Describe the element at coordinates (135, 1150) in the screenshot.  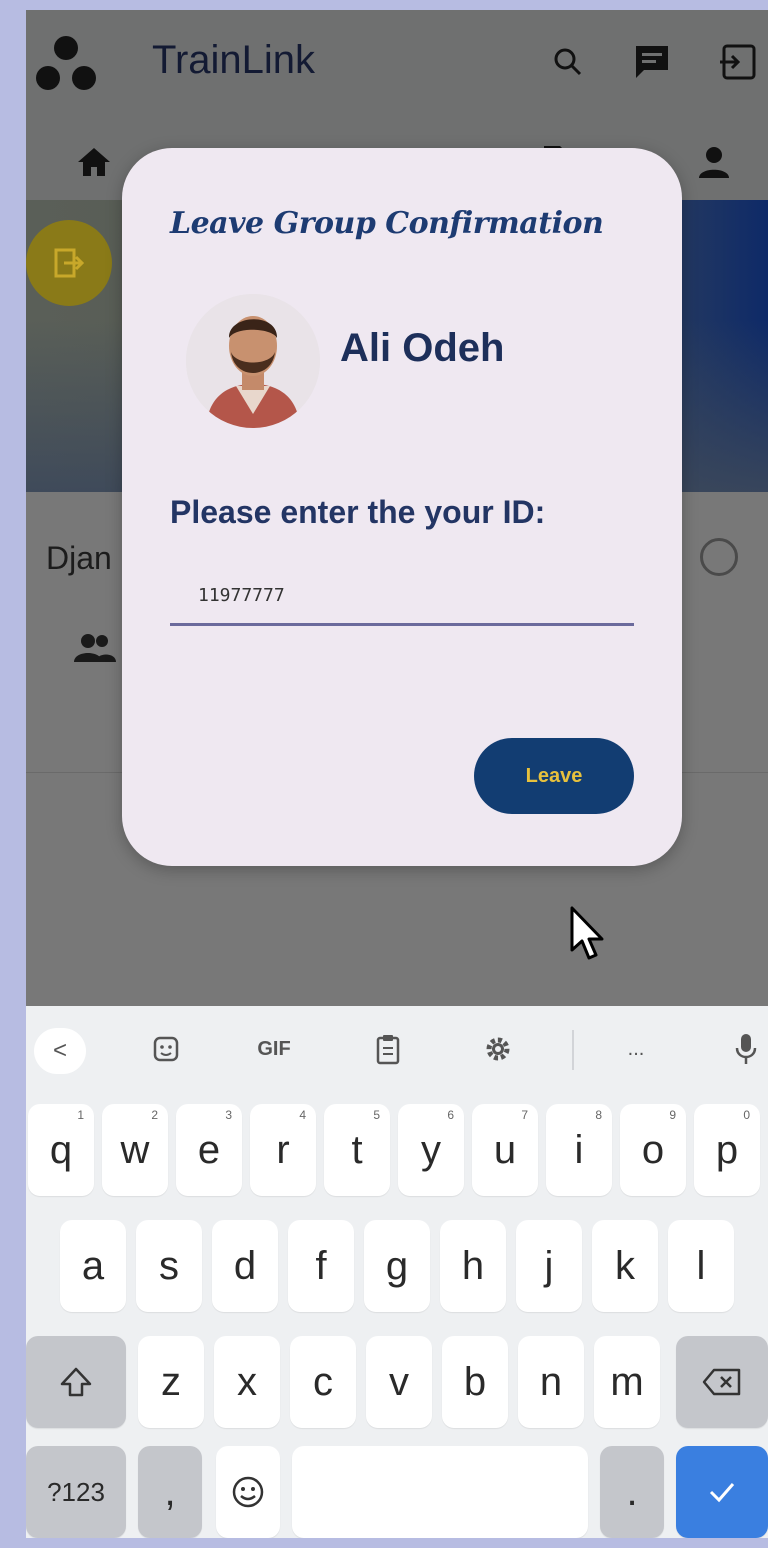
I see `key-w: w2` at that location.